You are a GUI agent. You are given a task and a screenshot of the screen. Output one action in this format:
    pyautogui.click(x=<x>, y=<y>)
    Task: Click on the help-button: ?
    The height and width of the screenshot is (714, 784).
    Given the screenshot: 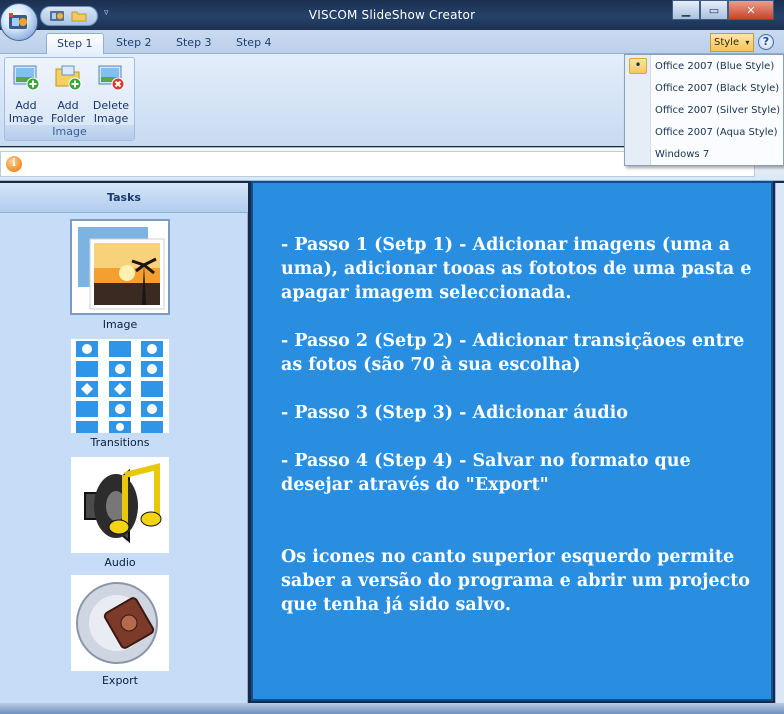 What is the action you would take?
    pyautogui.click(x=766, y=42)
    